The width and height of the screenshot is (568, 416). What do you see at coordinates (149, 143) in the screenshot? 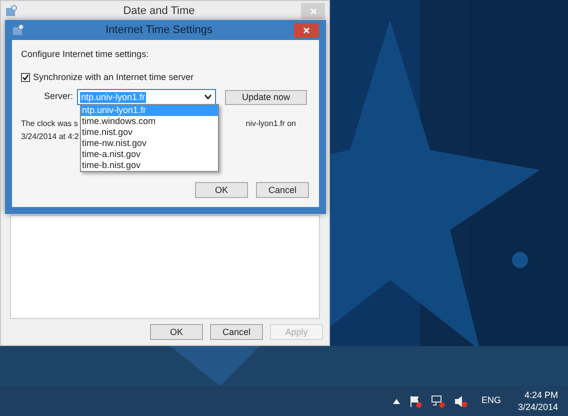
I see `dropdown-option: time-nw.nist.gov` at bounding box center [149, 143].